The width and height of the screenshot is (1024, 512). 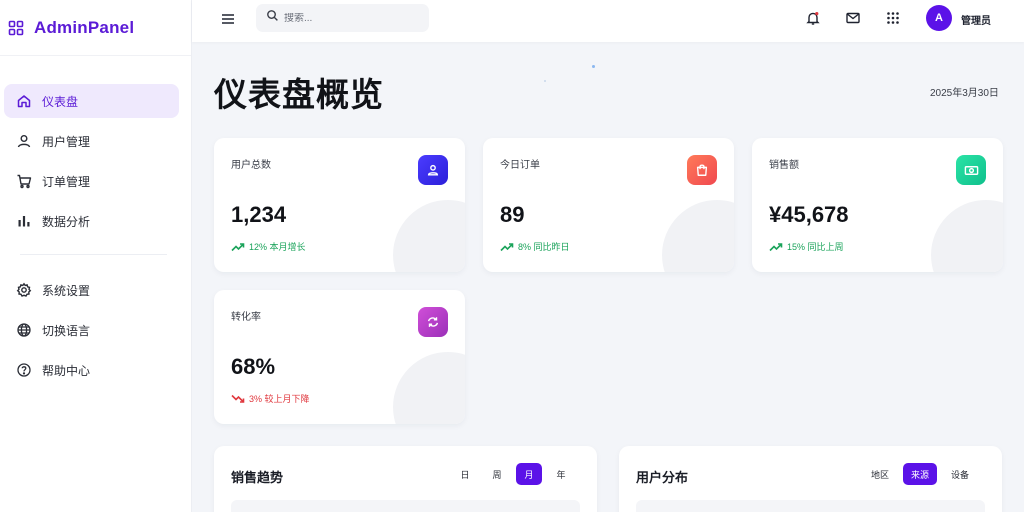 I want to click on stat-trend: 8% 同比昨日, so click(x=535, y=246).